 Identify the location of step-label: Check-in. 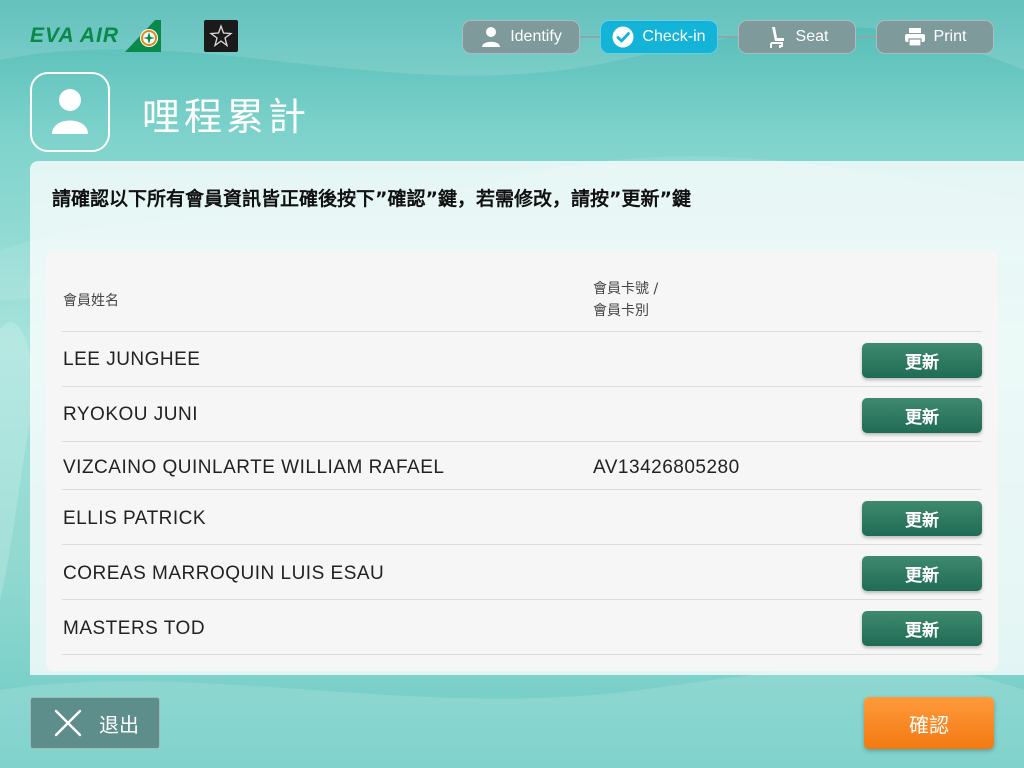
(674, 36).